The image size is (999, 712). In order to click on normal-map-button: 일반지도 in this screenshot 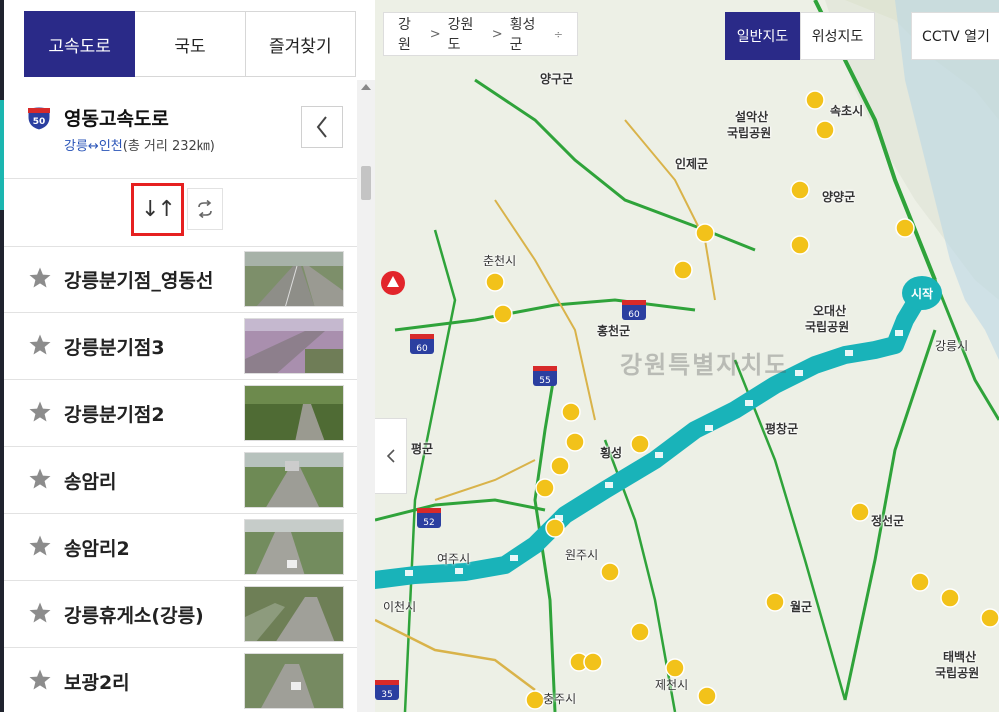, I will do `click(762, 36)`.